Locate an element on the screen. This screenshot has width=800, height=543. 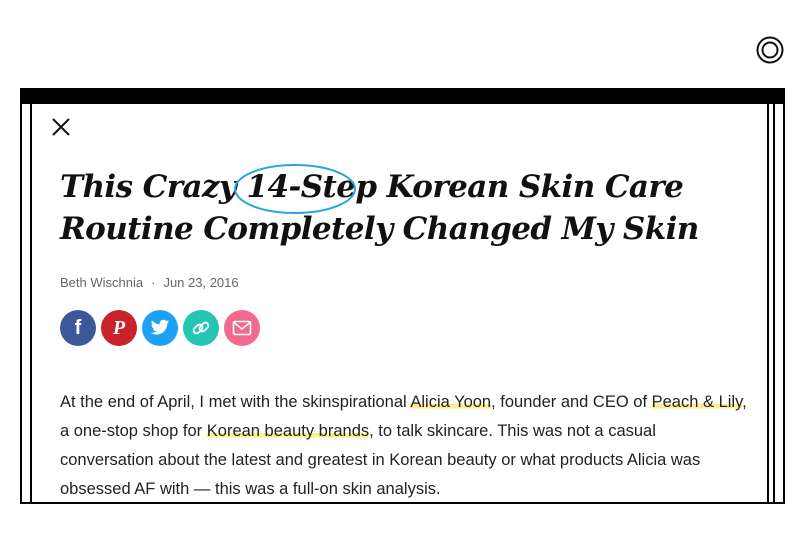
title-circled-label: 14-Step is located at coordinates (312, 187).